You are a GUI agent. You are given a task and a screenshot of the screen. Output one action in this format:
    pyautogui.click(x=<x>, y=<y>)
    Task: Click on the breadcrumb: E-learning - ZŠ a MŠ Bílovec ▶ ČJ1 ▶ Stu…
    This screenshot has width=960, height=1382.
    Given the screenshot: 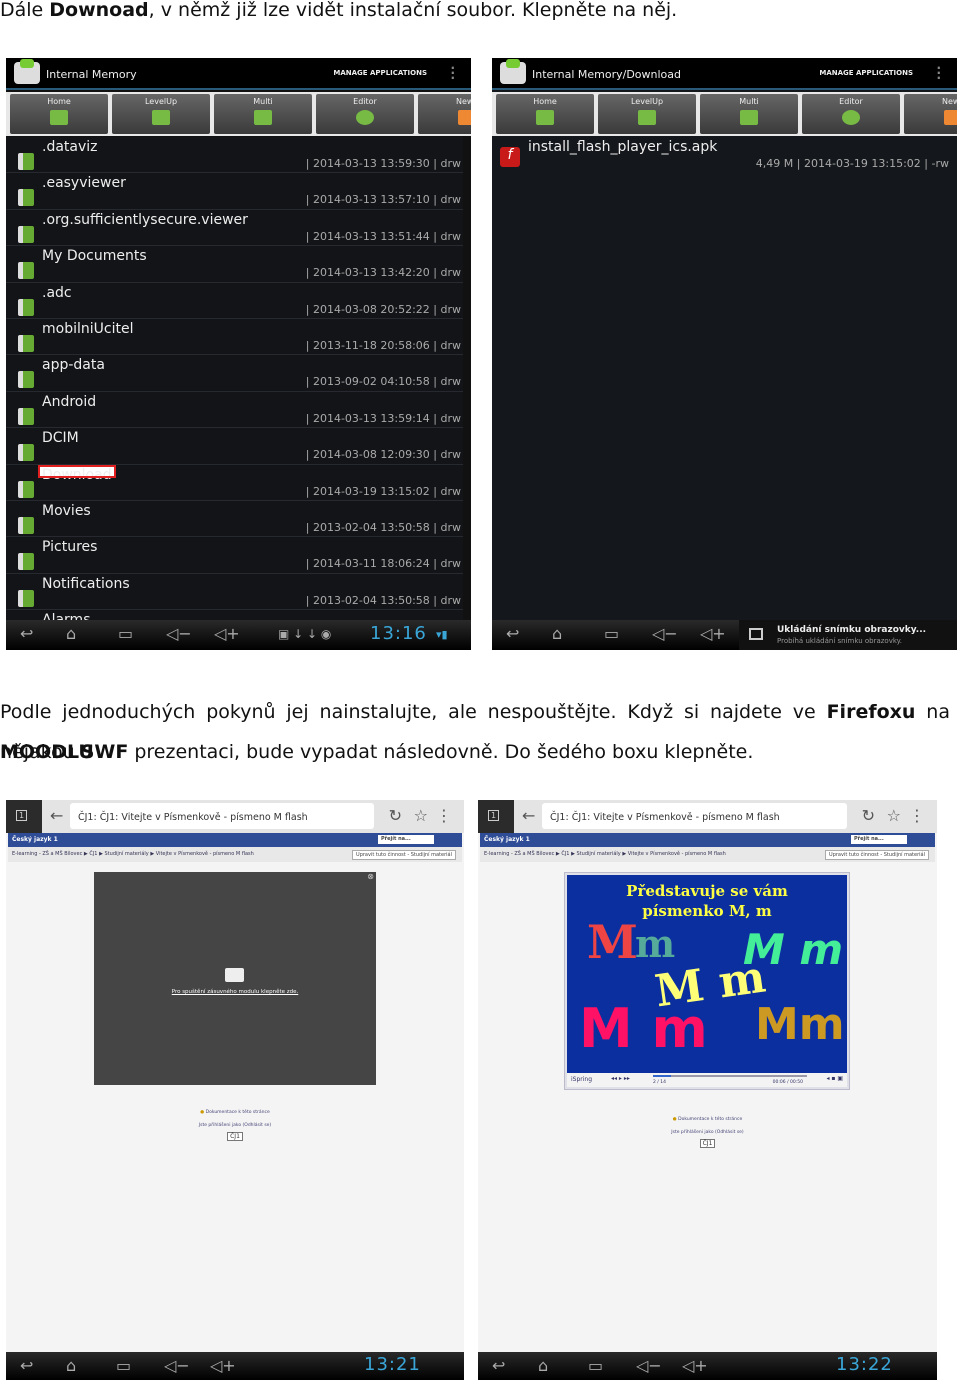 What is the action you would take?
    pyautogui.click(x=235, y=854)
    